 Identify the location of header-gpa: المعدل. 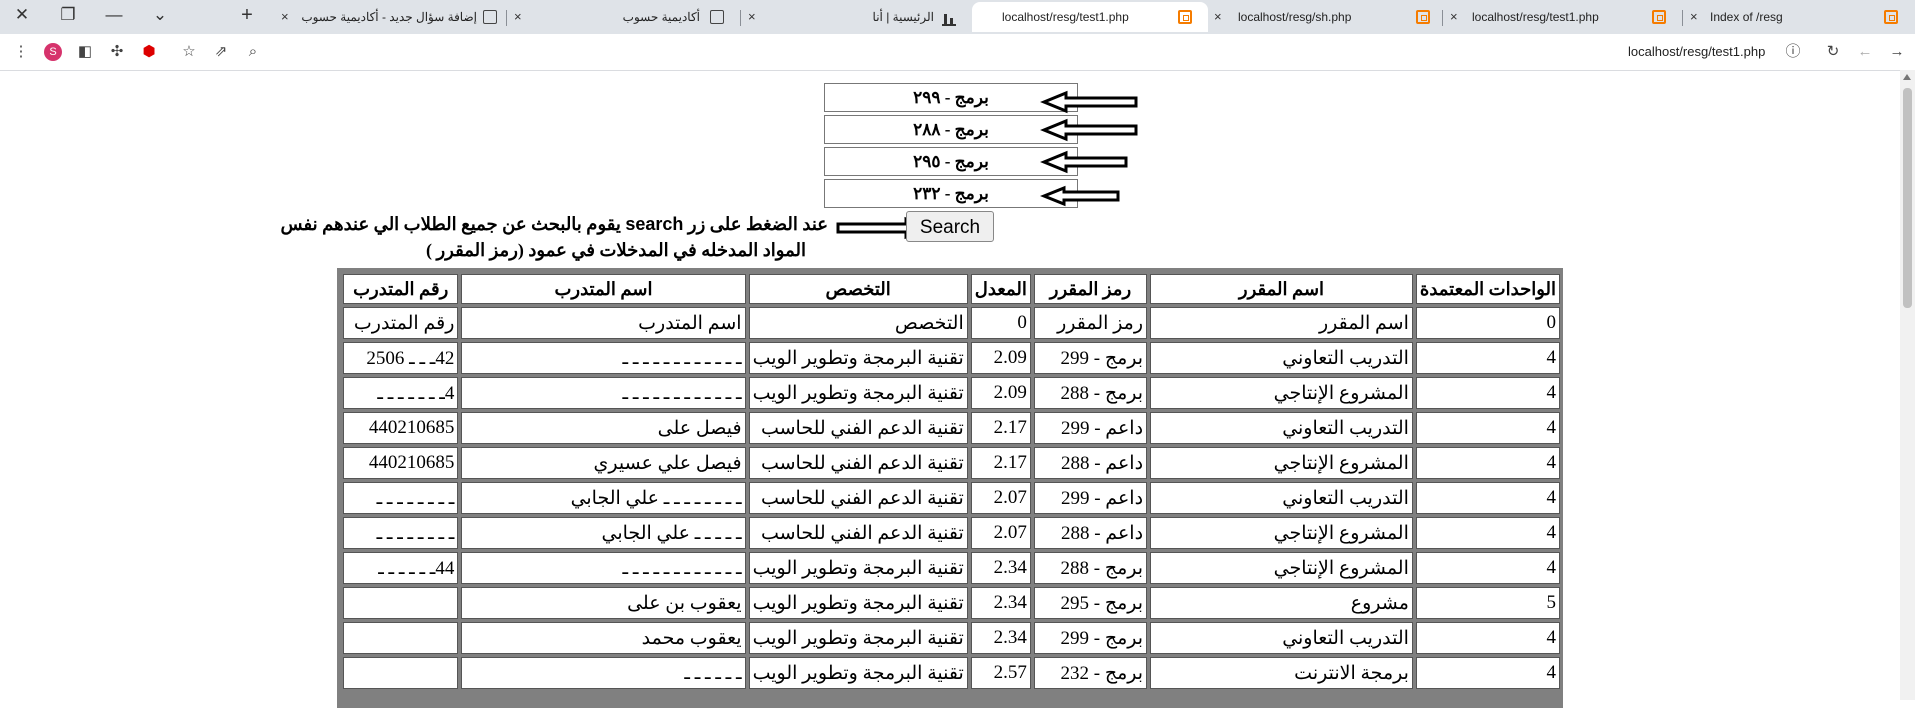
(1000, 289).